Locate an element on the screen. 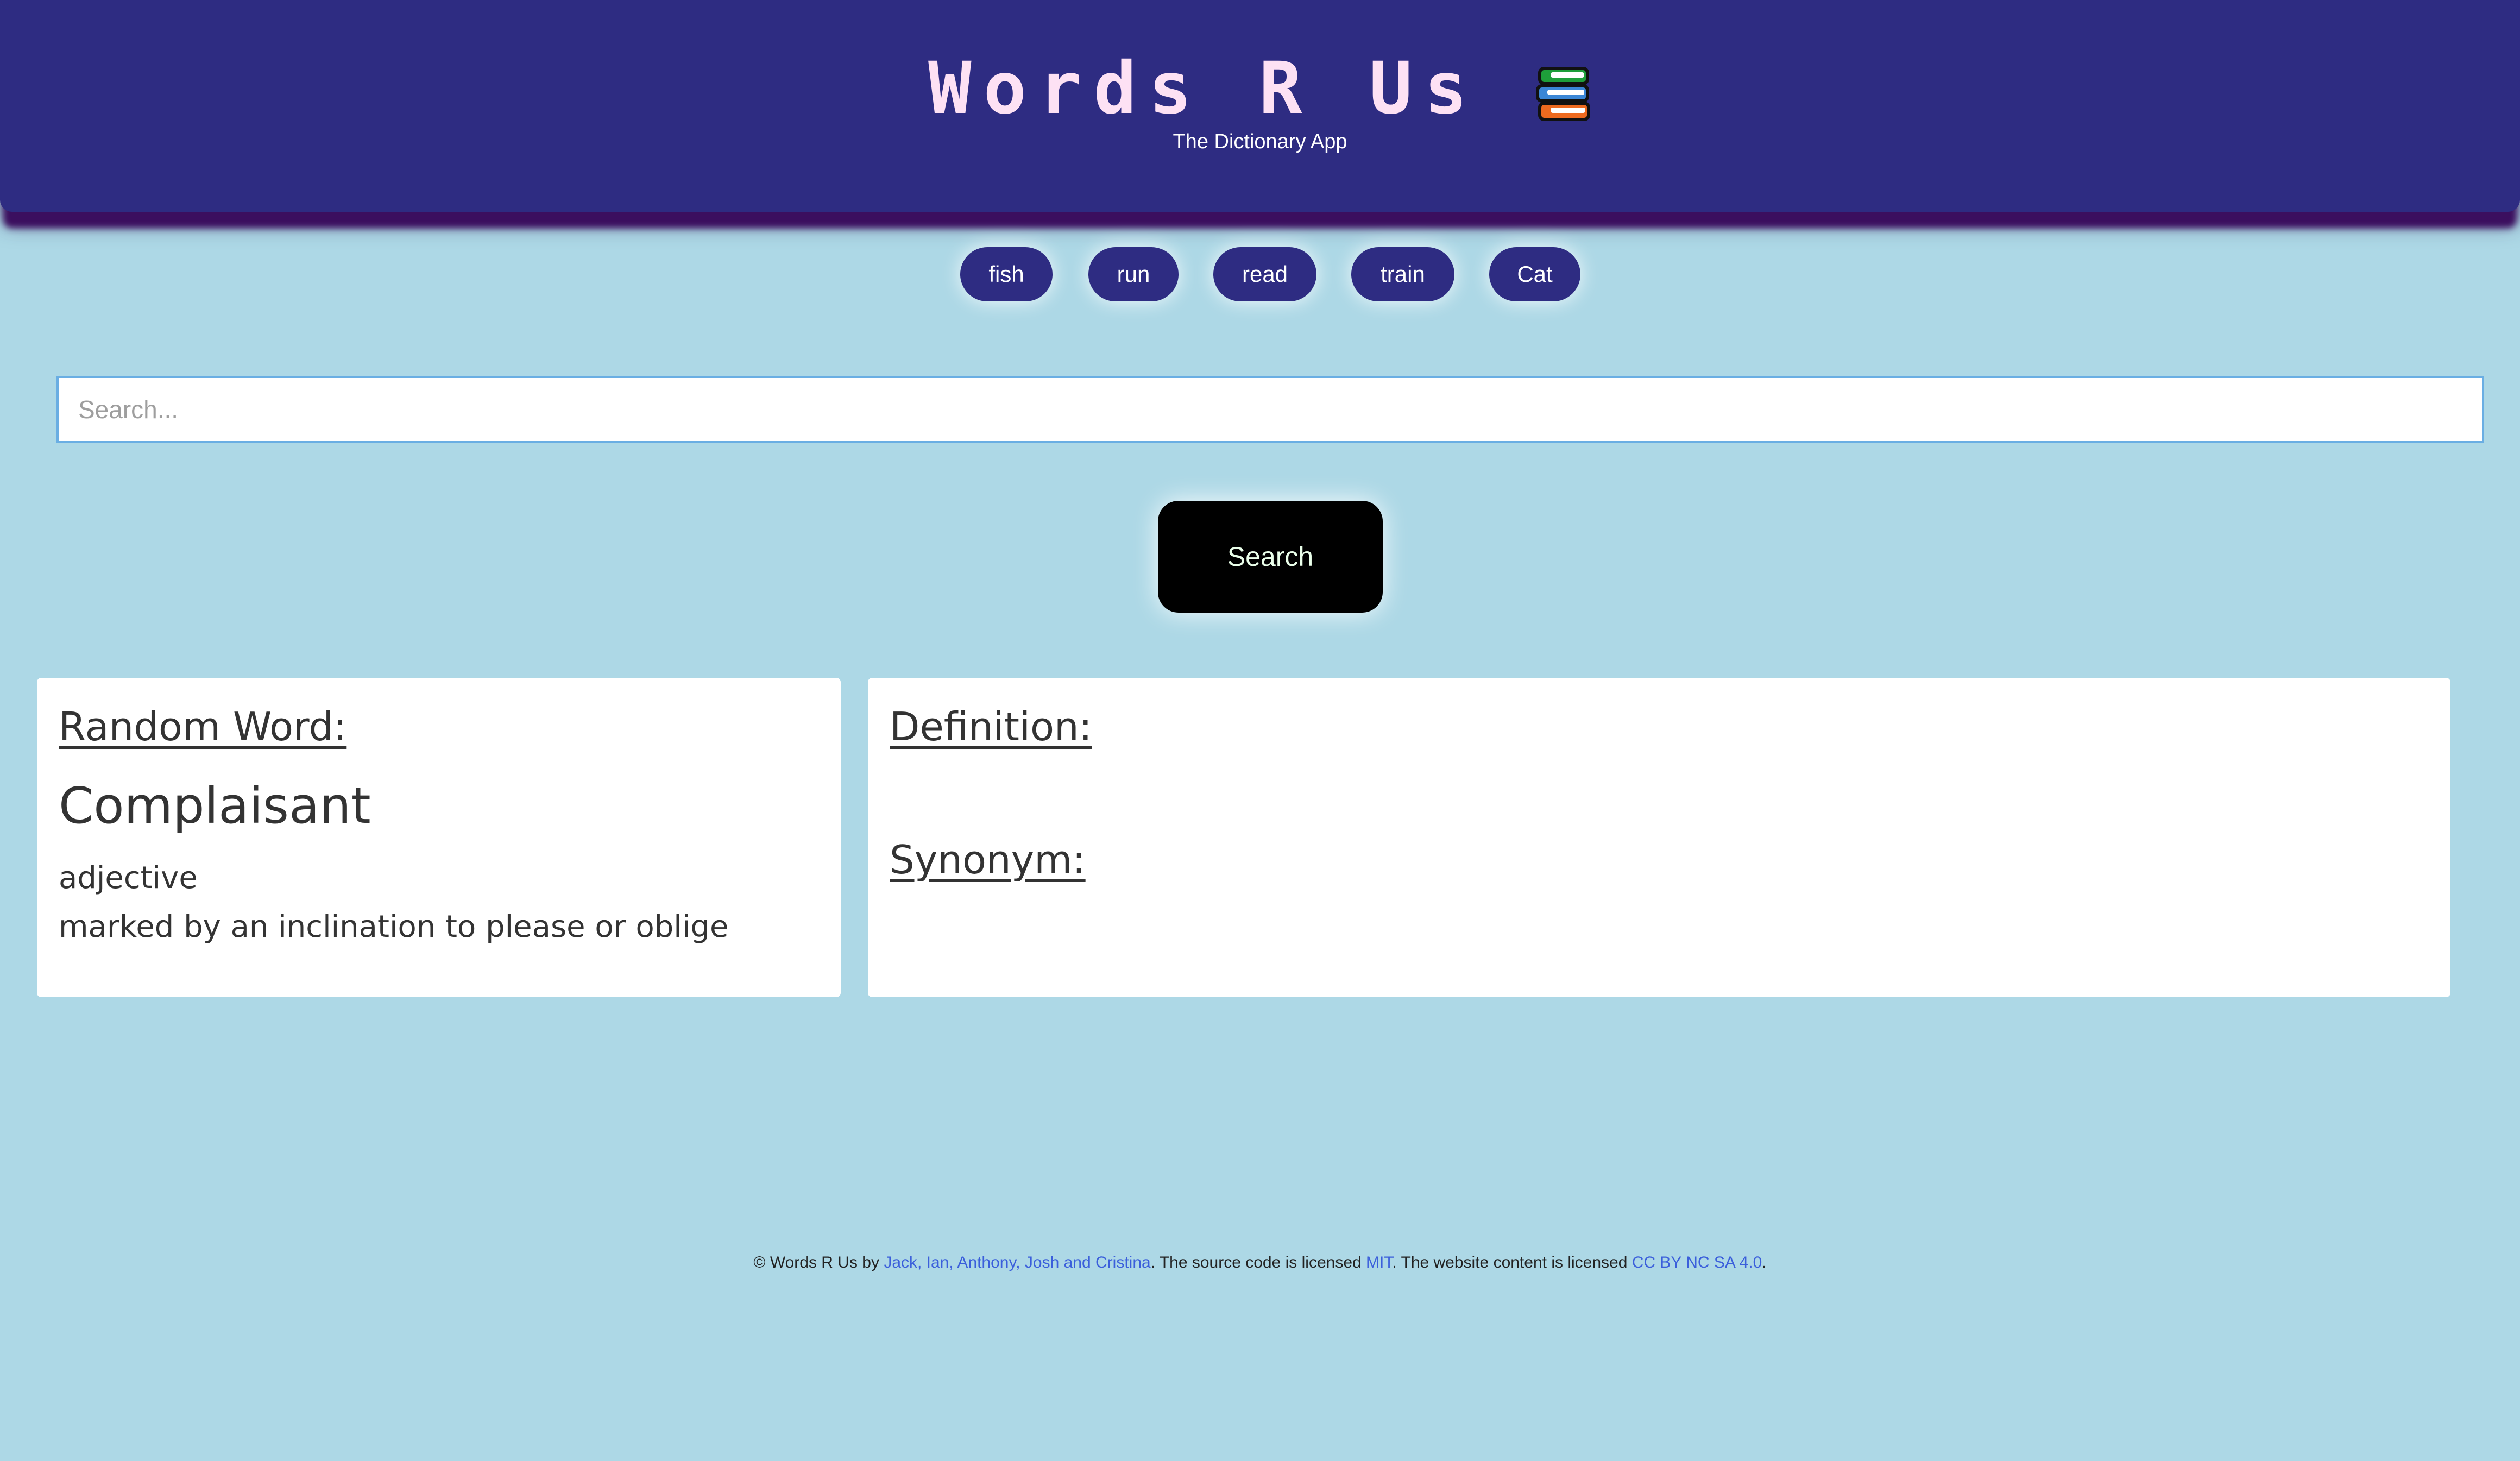  footer-content-text: . The website content is licensed is located at coordinates (1512, 1262).